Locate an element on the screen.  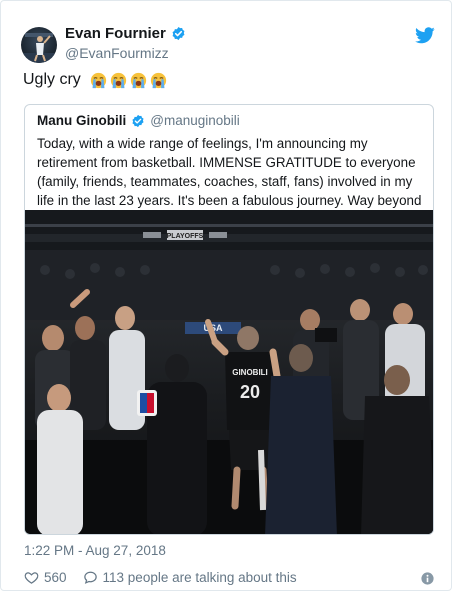
scoreboard-text: PLAYOFFS is located at coordinates (185, 236).